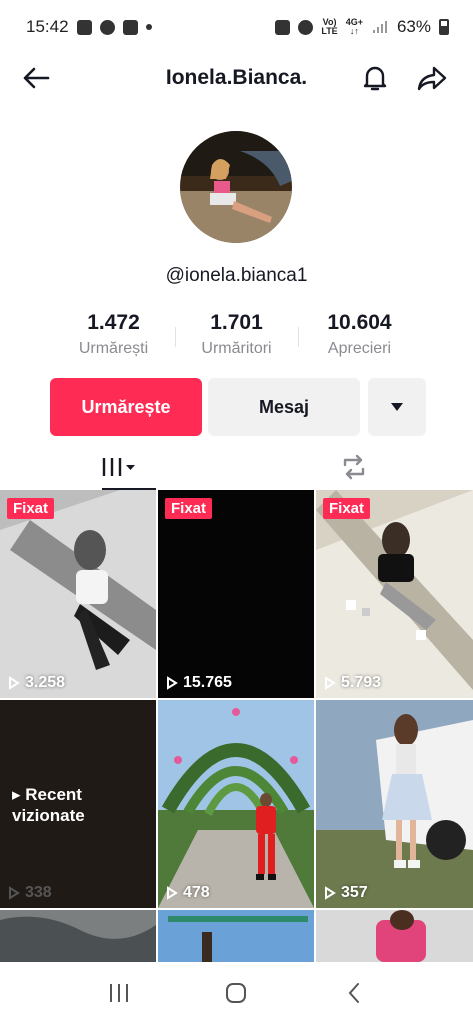 The height and width of the screenshot is (1024, 473). Describe the element at coordinates (130, 27) in the screenshot. I see `mail-icon` at that location.